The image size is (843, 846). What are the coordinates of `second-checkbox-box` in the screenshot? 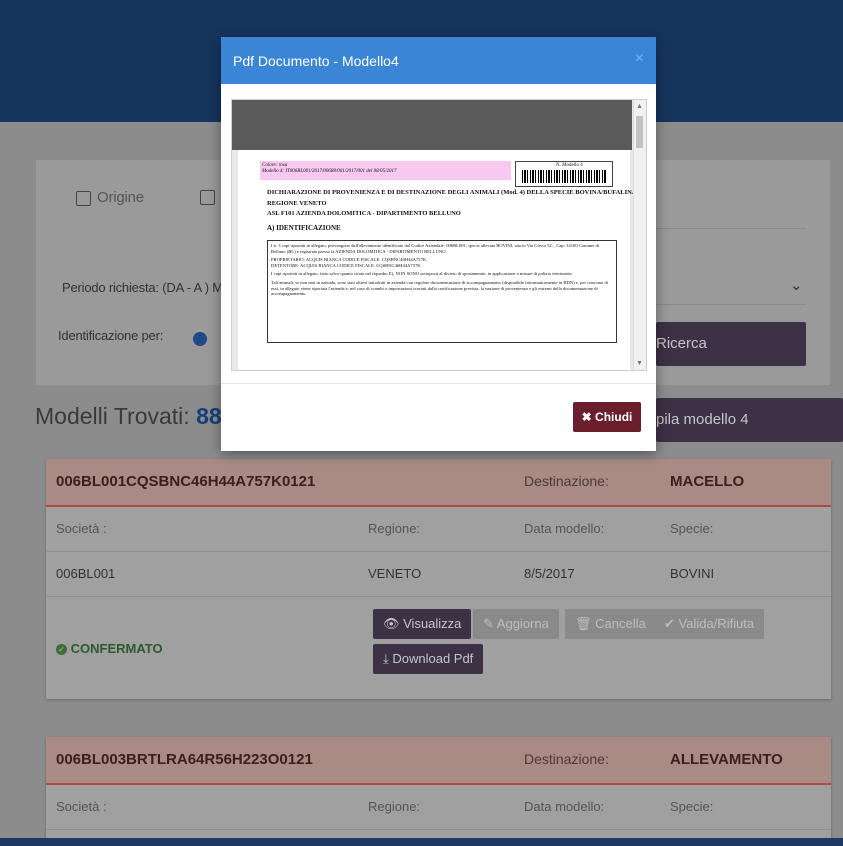 It's located at (207, 198).